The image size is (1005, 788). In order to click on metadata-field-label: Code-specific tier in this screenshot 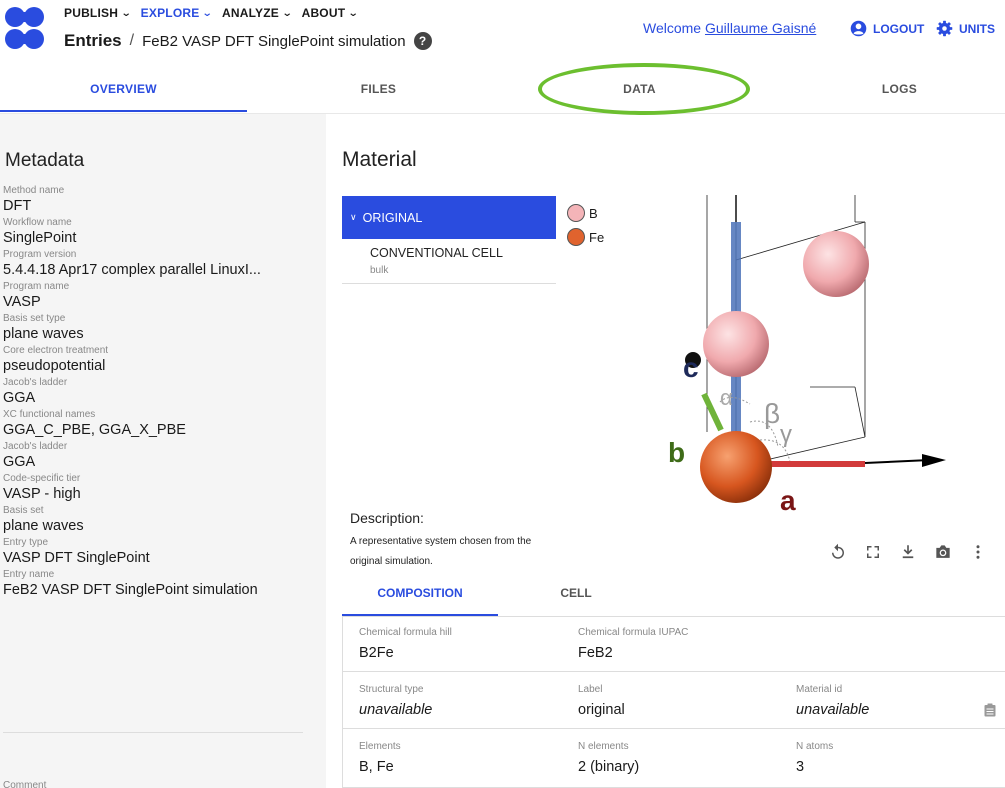, I will do `click(42, 478)`.